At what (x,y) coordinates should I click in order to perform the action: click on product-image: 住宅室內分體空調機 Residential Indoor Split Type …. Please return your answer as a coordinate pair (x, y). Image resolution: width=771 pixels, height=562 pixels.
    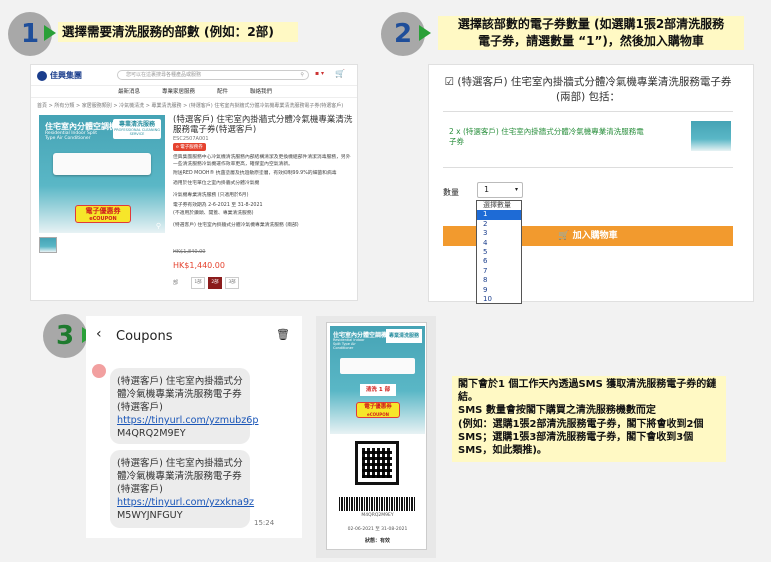
    Looking at the image, I should click on (102, 174).